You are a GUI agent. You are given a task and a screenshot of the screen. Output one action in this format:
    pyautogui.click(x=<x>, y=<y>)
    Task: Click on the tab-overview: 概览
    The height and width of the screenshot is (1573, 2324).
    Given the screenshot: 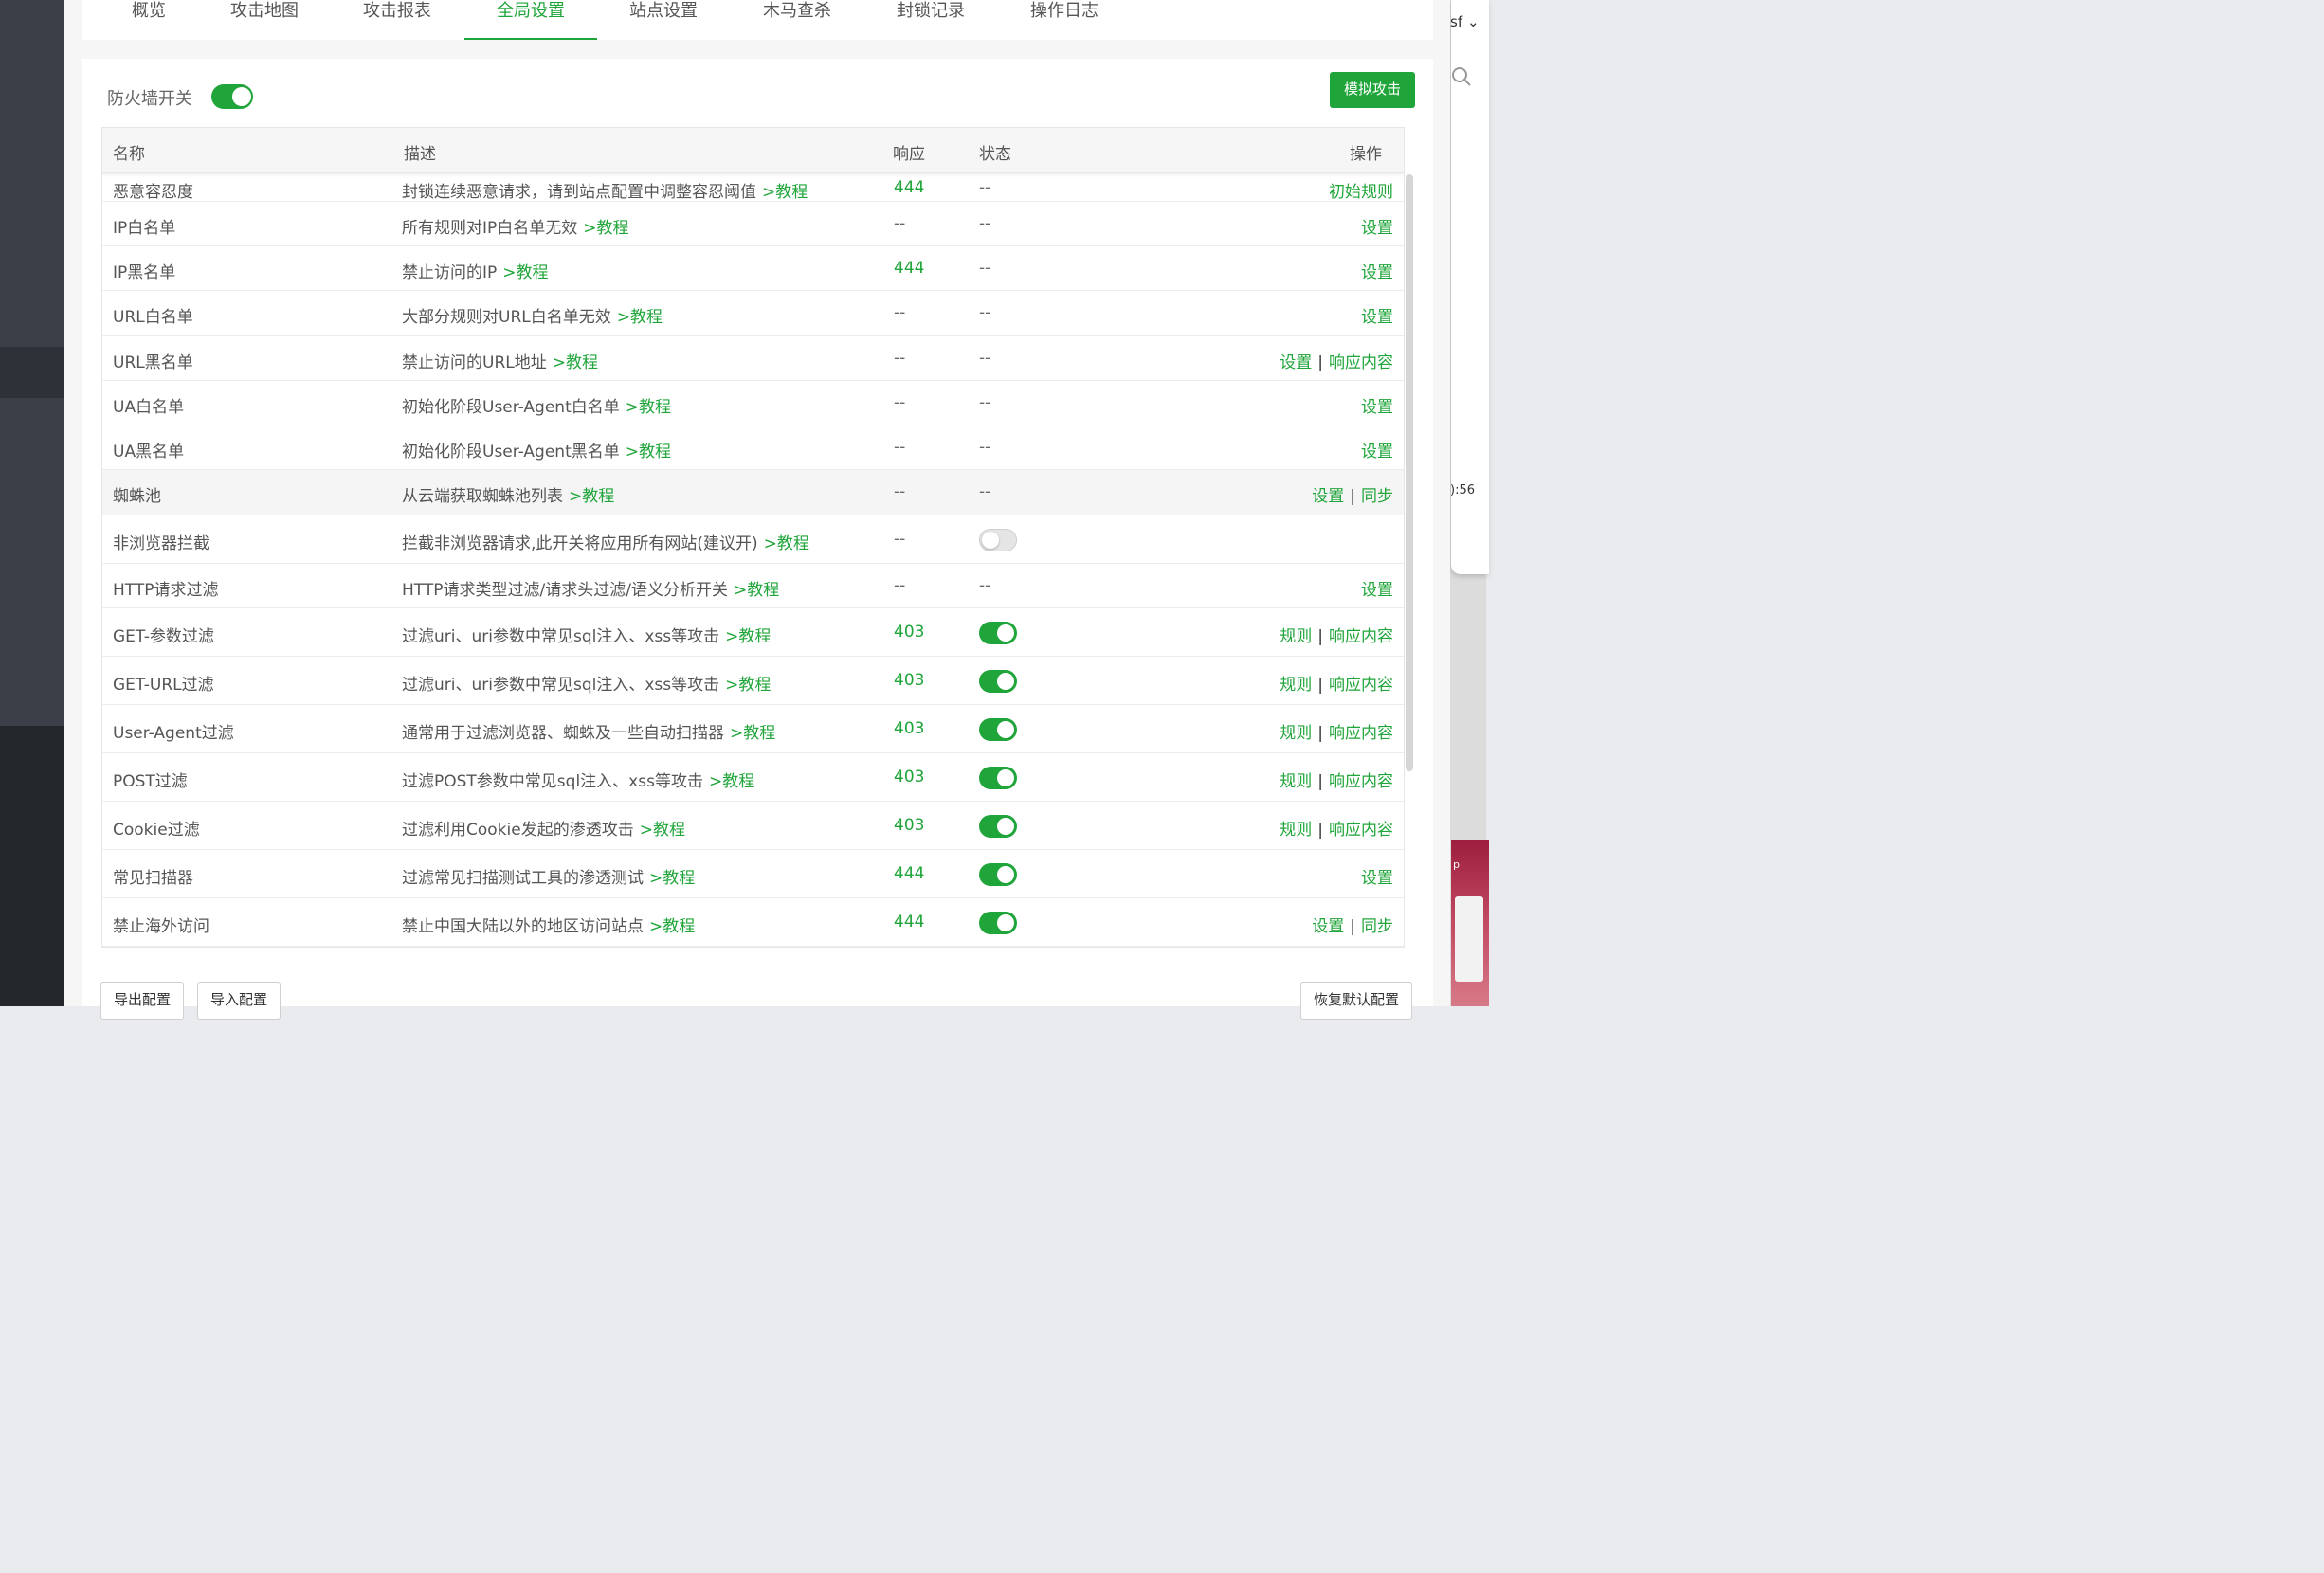 What is the action you would take?
    pyautogui.click(x=149, y=20)
    